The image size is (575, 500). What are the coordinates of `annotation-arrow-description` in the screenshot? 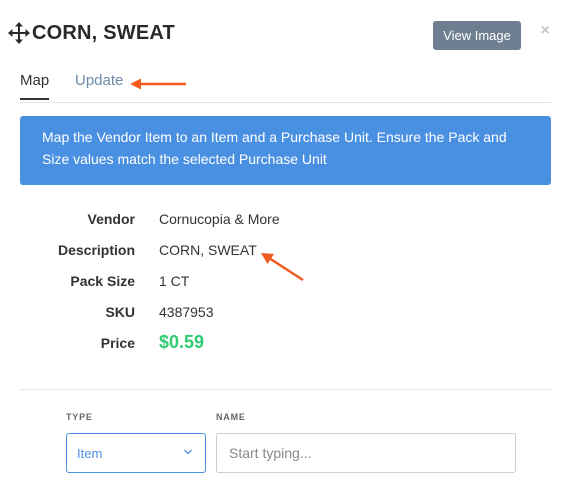 It's located at (282, 267).